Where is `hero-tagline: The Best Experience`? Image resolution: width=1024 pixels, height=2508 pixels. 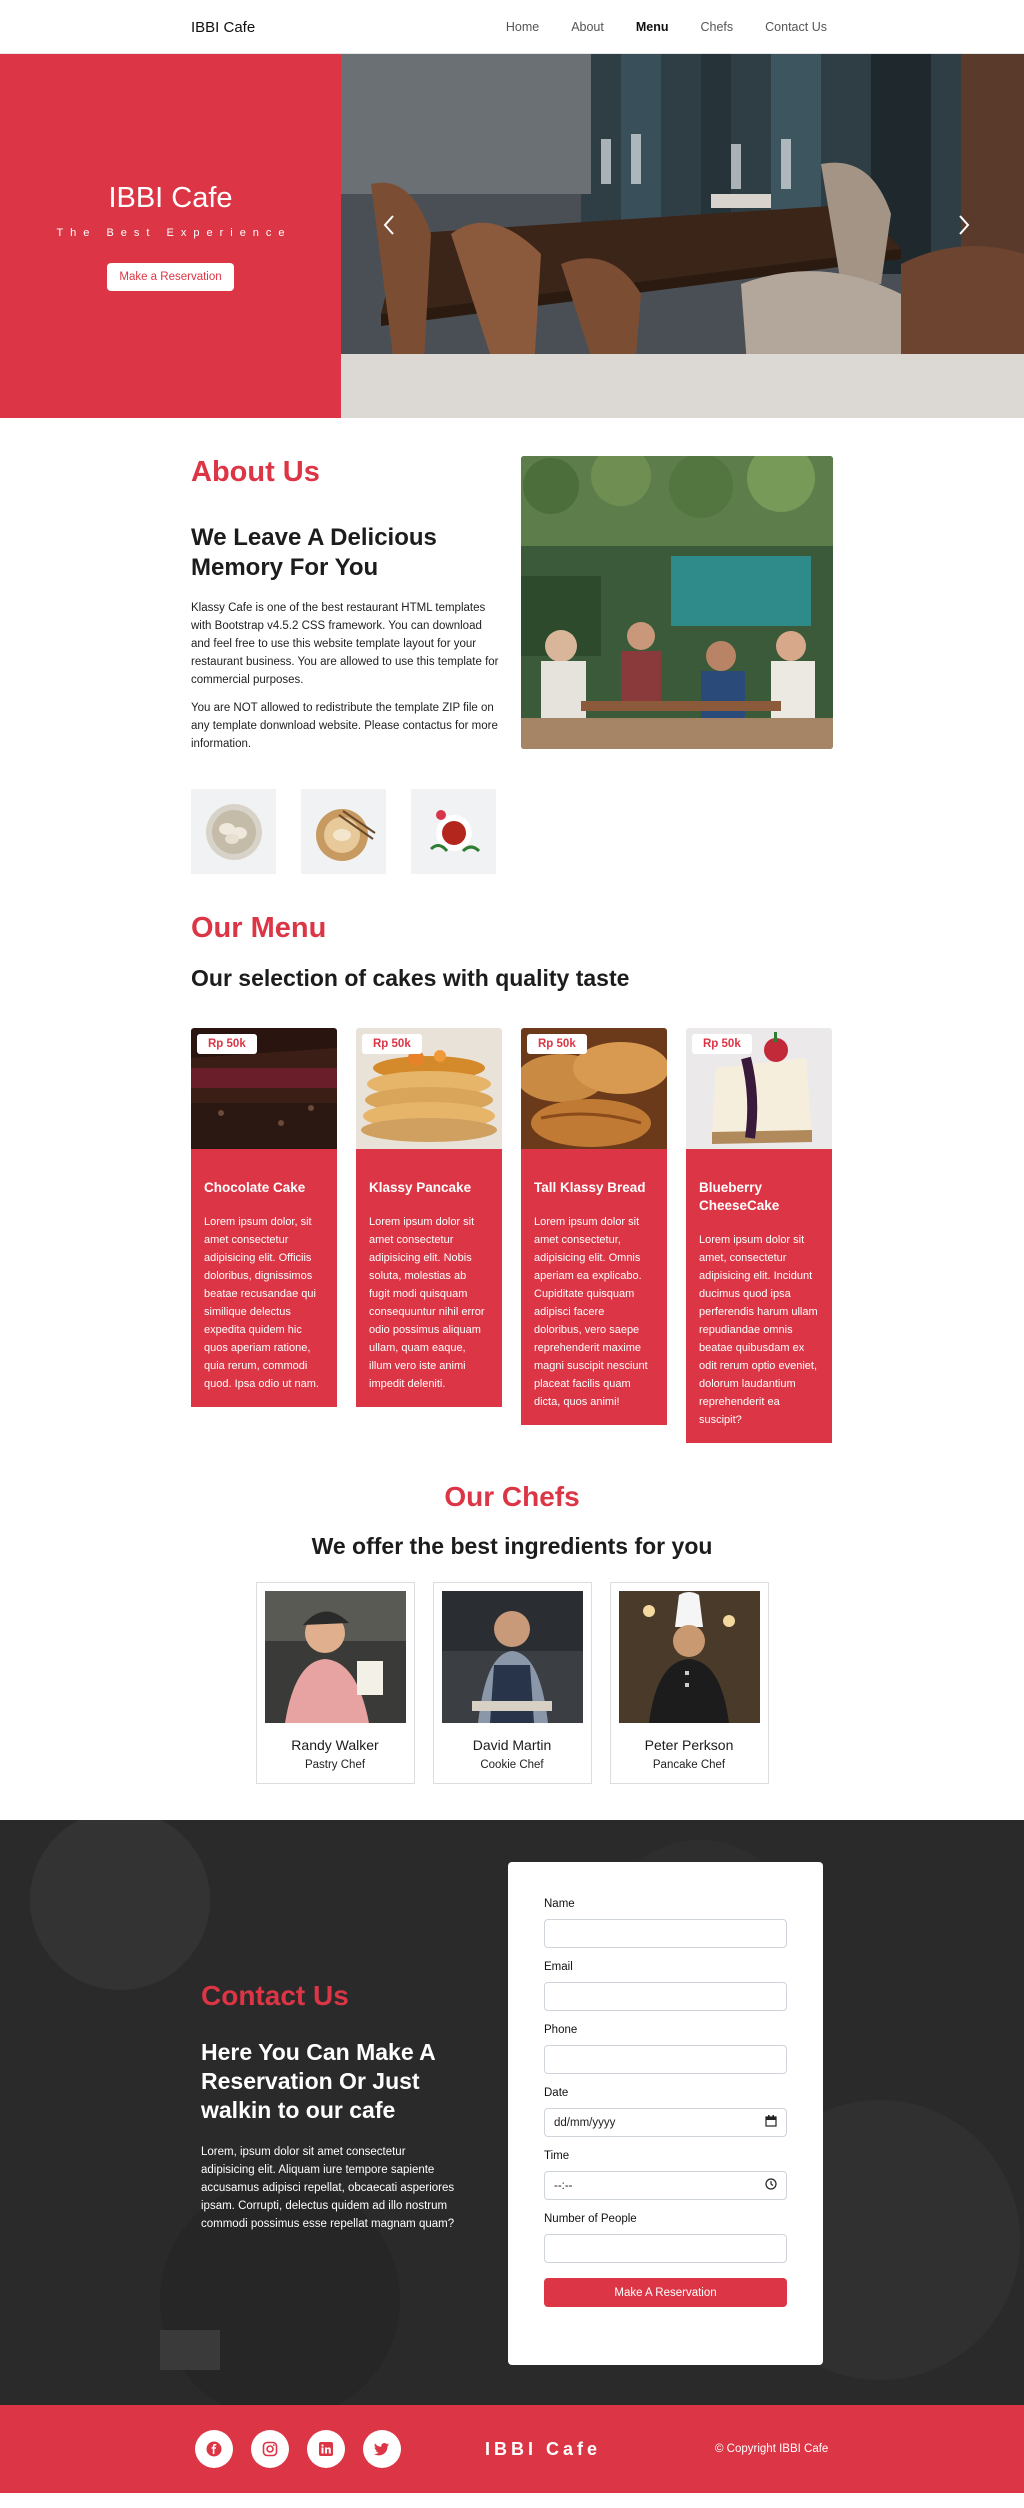
hero-tagline: The Best Experience is located at coordinates (174, 232).